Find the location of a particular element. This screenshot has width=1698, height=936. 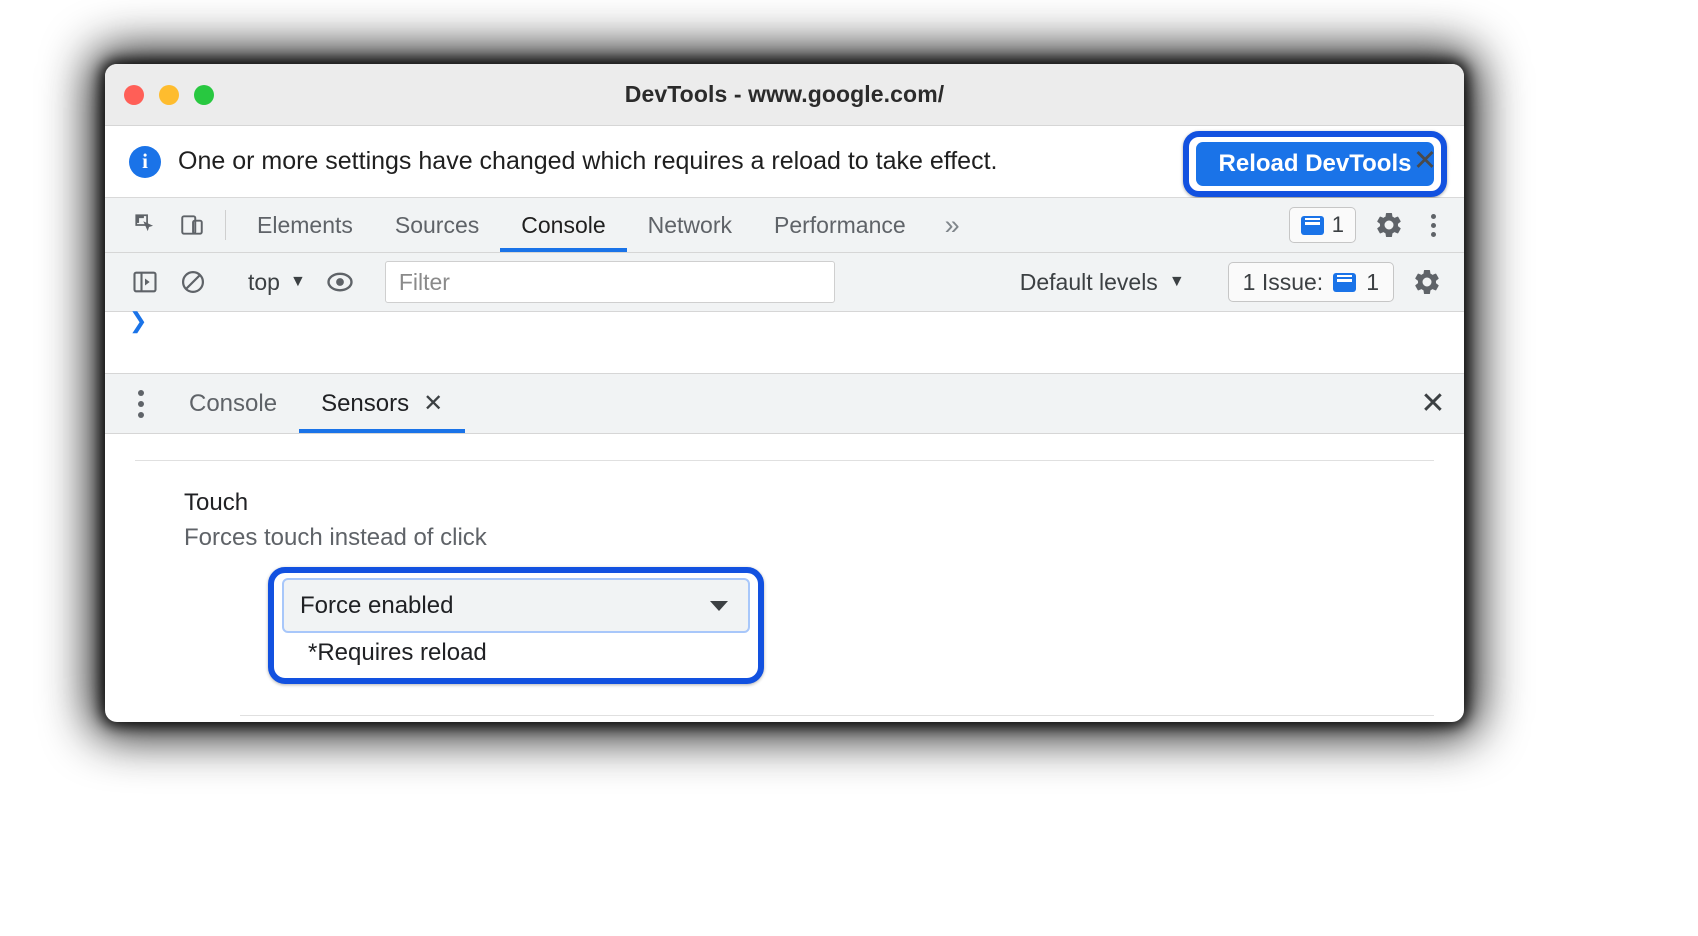

window-title: DevTools - www.google.com/ is located at coordinates (784, 94).